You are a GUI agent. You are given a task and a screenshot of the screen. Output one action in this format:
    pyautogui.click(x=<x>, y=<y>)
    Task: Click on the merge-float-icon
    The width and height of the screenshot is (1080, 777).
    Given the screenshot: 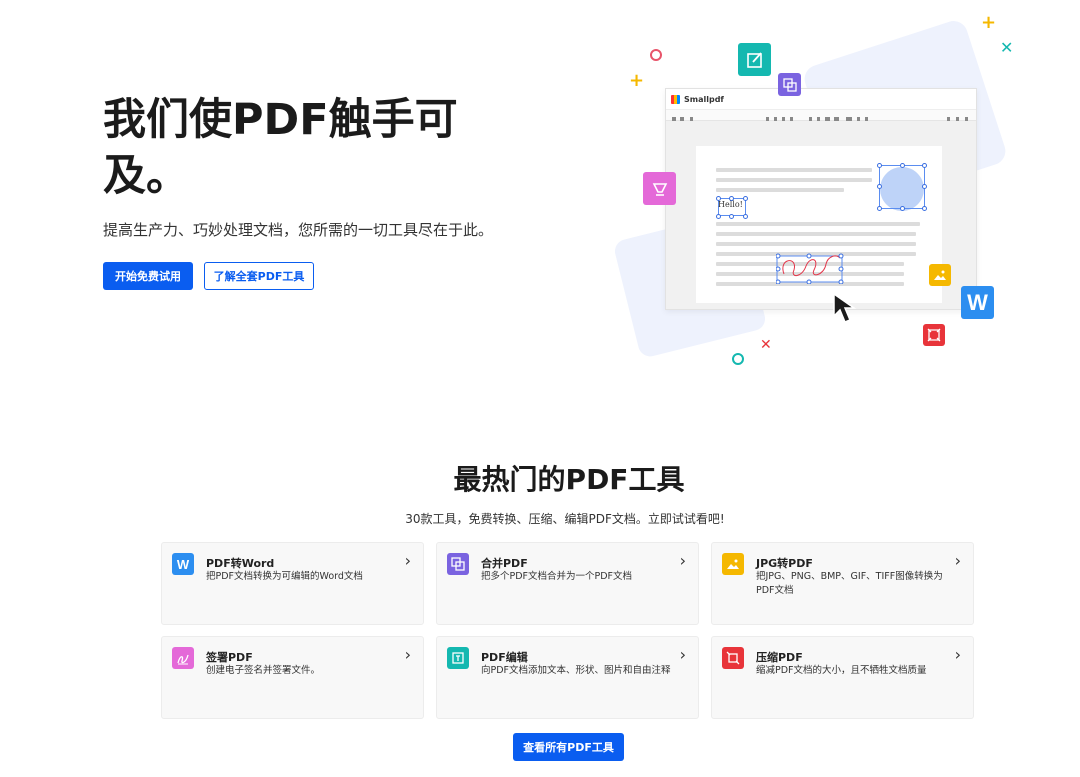 What is the action you would take?
    pyautogui.click(x=789, y=84)
    